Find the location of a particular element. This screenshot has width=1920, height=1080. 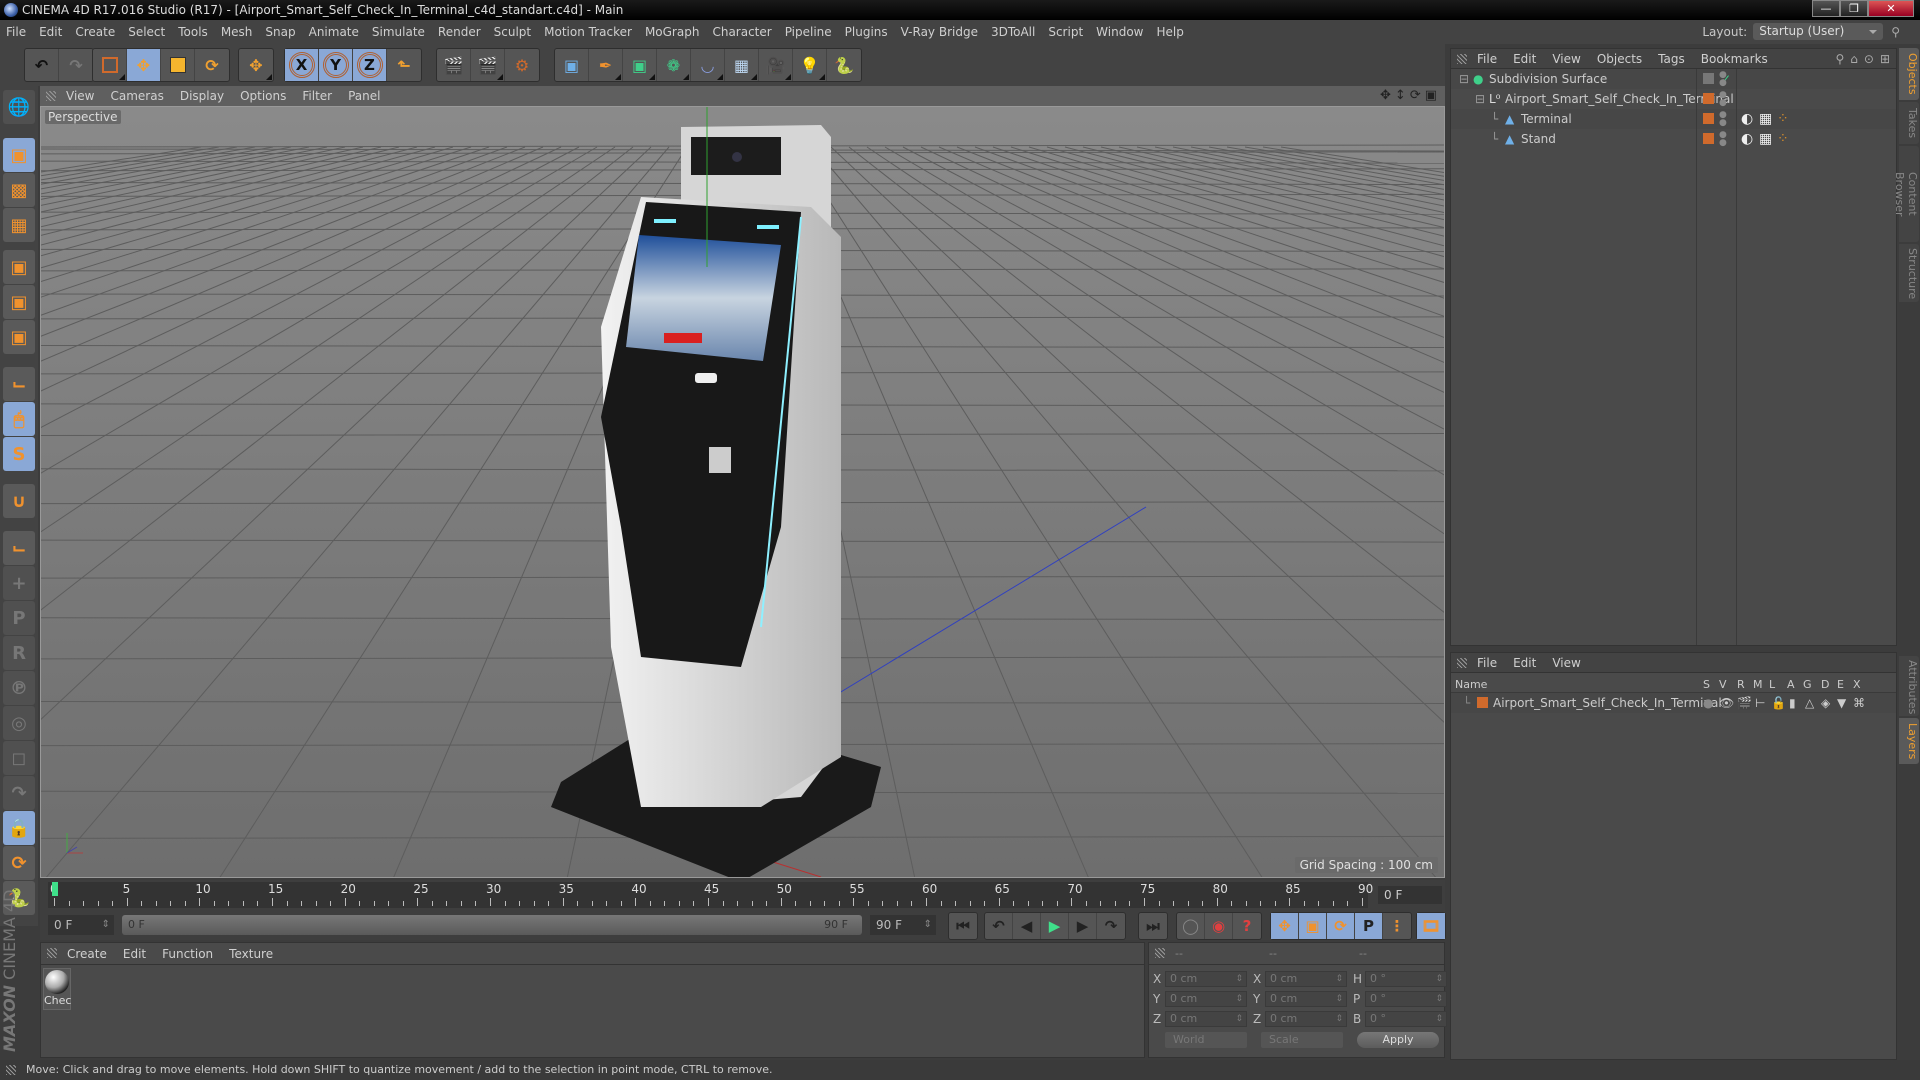

material-menu-edit: Edit is located at coordinates (134, 954).